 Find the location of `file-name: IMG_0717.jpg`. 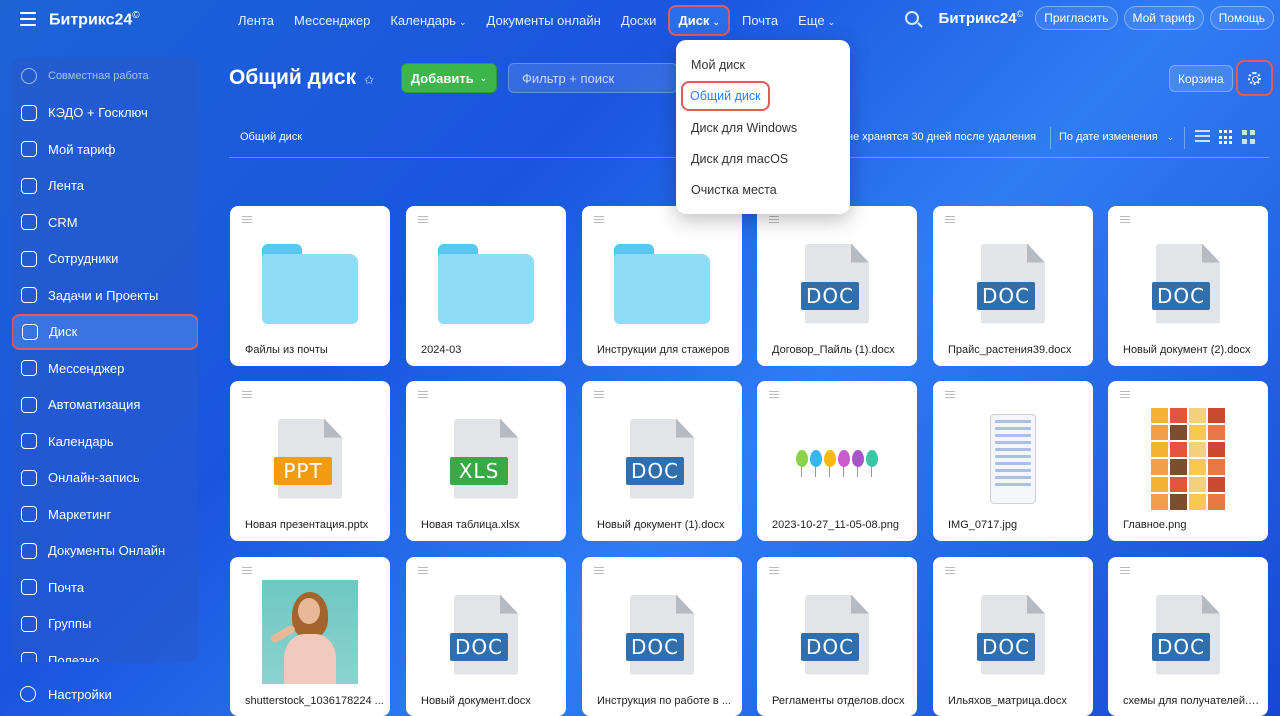

file-name: IMG_0717.jpg is located at coordinates (983, 525).